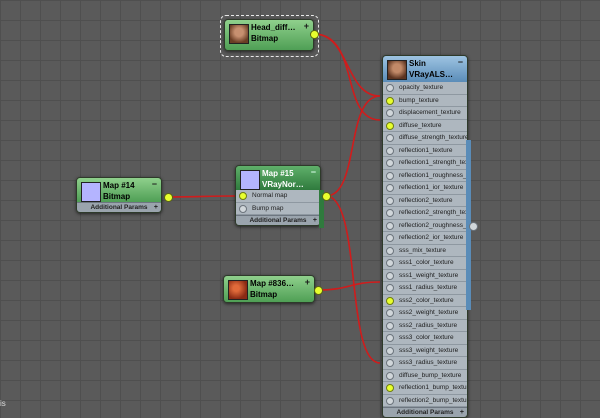 The height and width of the screenshot is (418, 600). Describe the element at coordinates (278, 208) in the screenshot. I see `input-slot: Bump map` at that location.